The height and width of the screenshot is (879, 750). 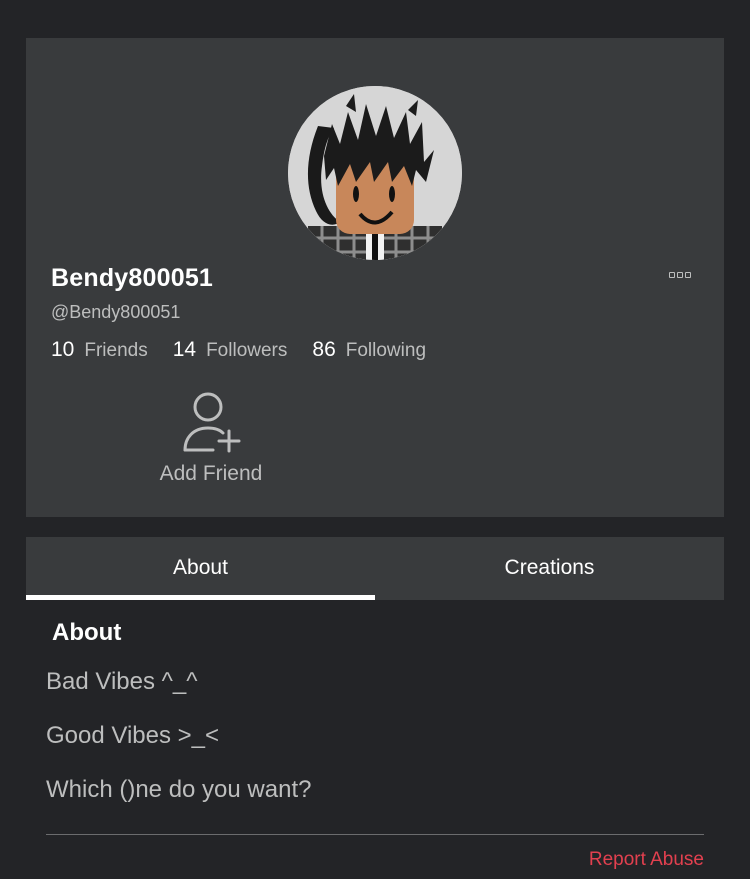 I want to click on display-name: Bendy800051, so click(x=132, y=278).